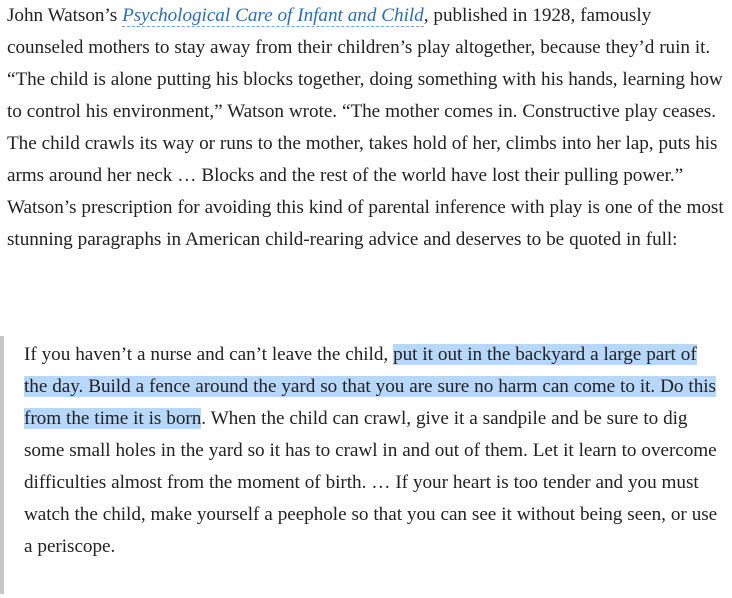 This screenshot has width=732, height=598. Describe the element at coordinates (2, 465) in the screenshot. I see `blockquote-bar` at that location.